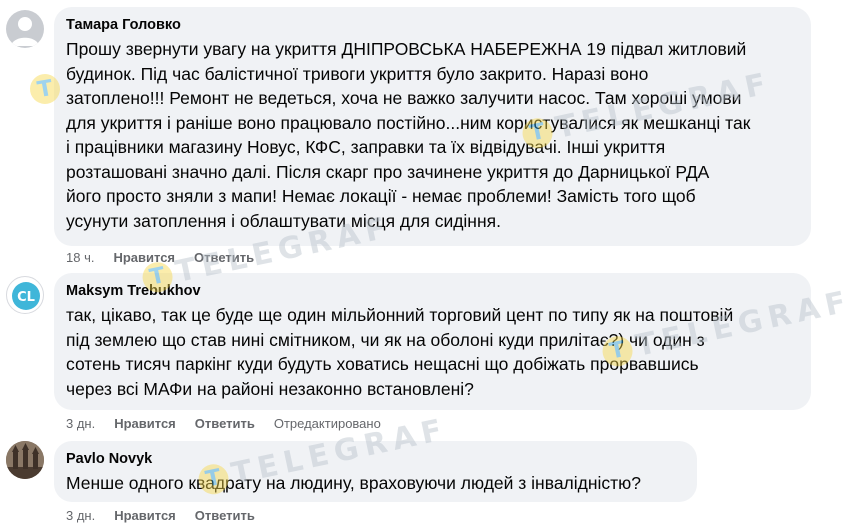 This screenshot has height=532, width=863. I want to click on profile-photo-icon, so click(25, 460).